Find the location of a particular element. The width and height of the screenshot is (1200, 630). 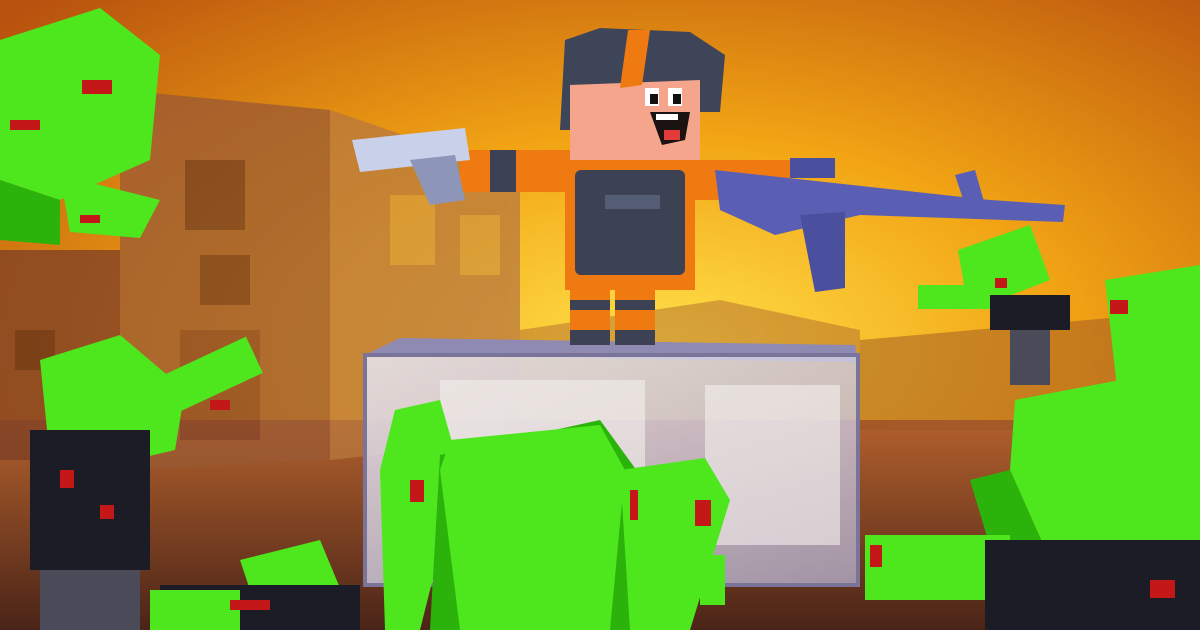

hero-vest is located at coordinates (630, 222).